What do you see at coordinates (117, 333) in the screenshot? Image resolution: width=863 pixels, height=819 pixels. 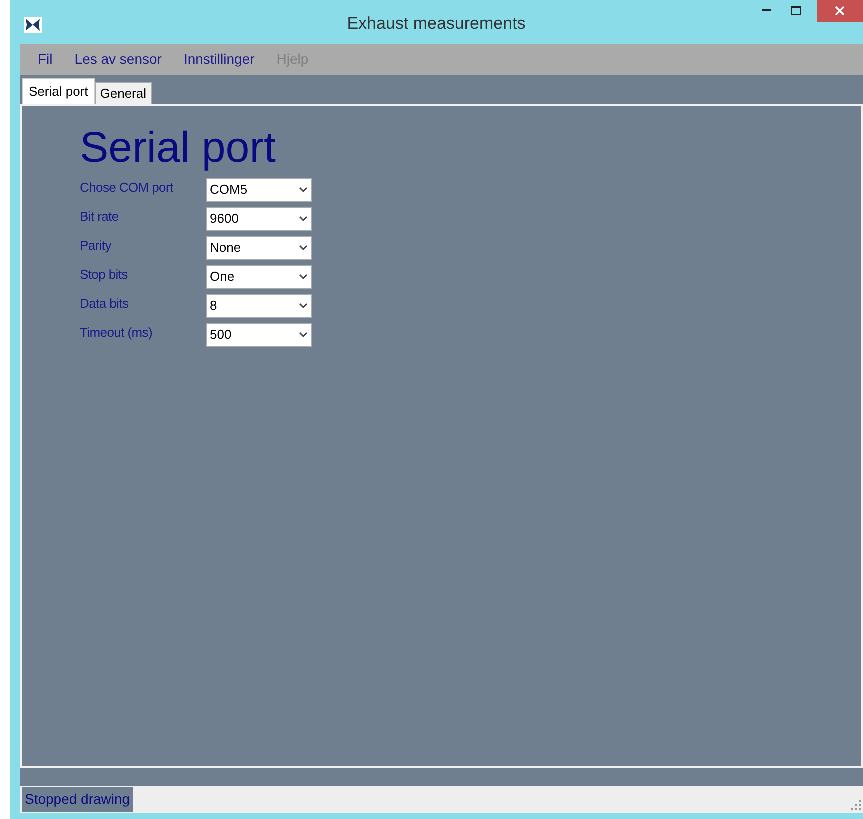 I see `setting-label: Timeout (ms)` at bounding box center [117, 333].